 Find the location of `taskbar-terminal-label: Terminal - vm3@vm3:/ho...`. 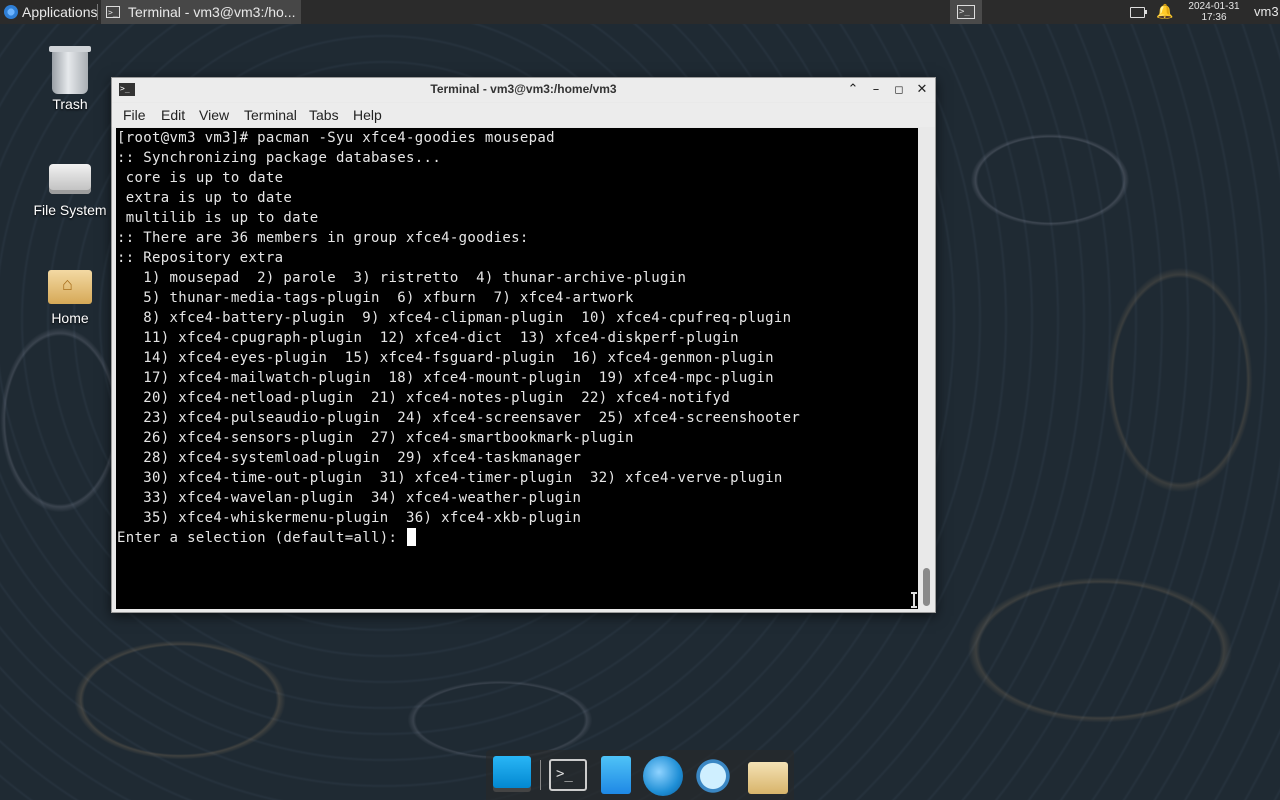

taskbar-terminal-label: Terminal - vm3@vm3:/ho... is located at coordinates (212, 12).